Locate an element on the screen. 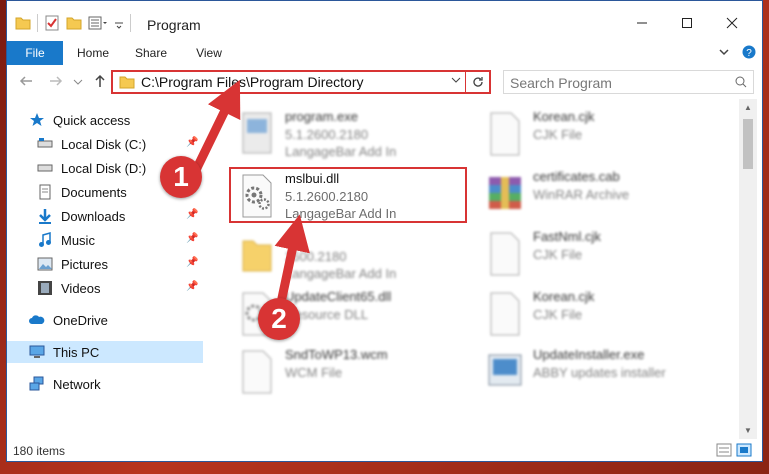  forward-arrow-icon is located at coordinates (56, 81).